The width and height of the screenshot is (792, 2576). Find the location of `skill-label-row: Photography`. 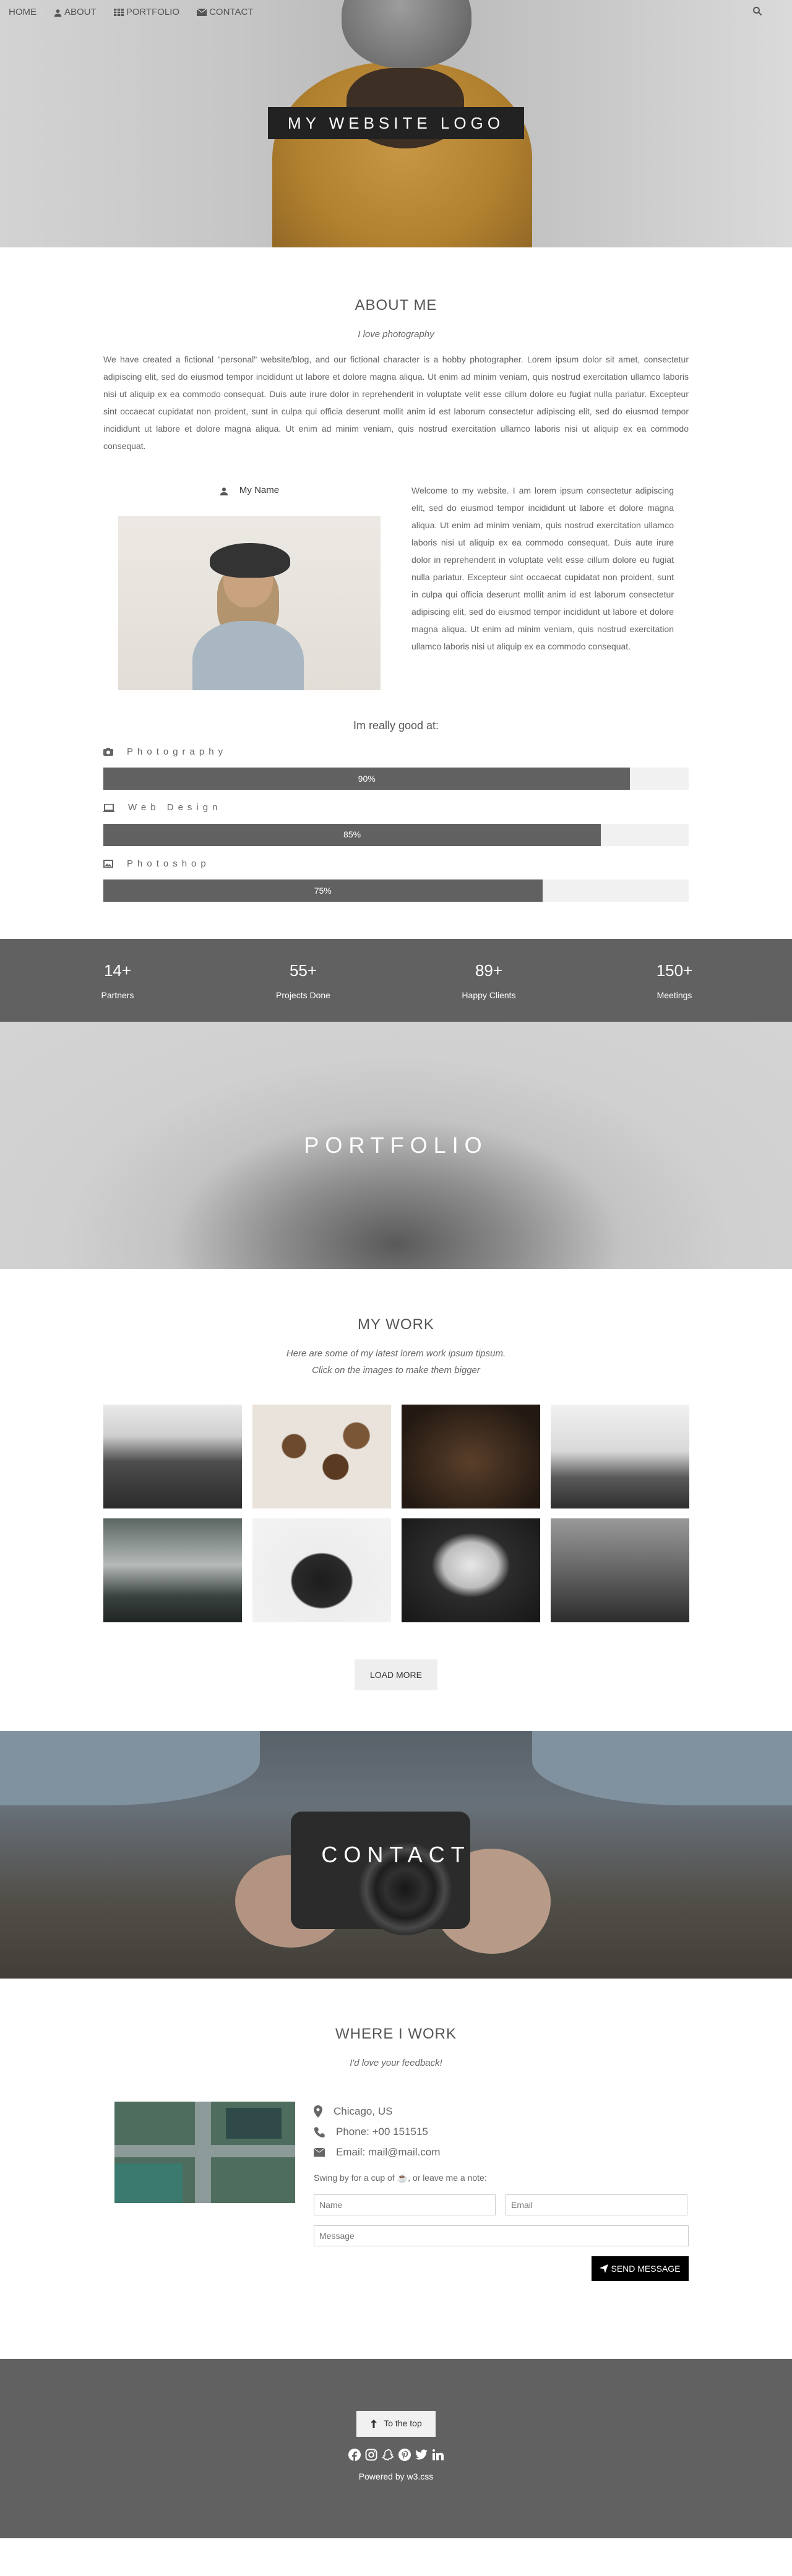

skill-label-row: Photography is located at coordinates (396, 752).